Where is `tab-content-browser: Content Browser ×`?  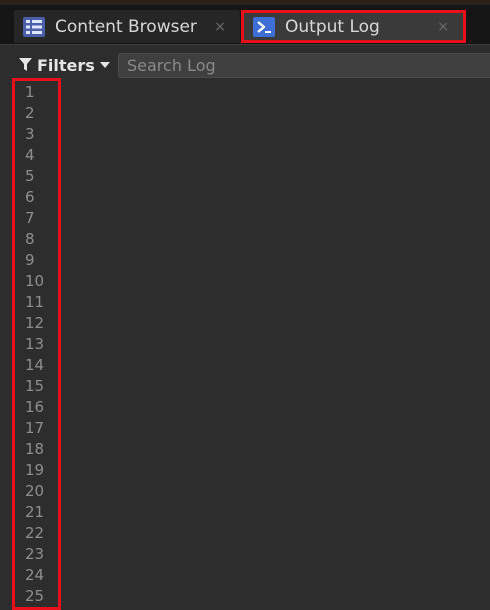
tab-content-browser: Content Browser × is located at coordinates (127, 26).